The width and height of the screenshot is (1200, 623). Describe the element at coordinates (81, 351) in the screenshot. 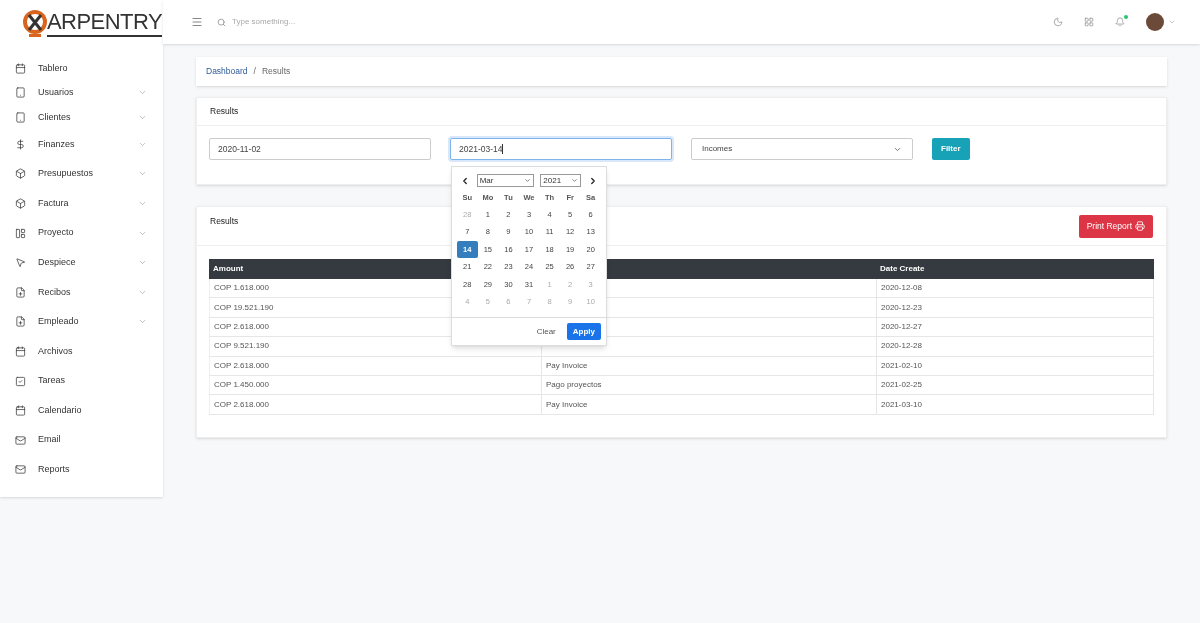

I see `sidebar-item: Archivos` at that location.